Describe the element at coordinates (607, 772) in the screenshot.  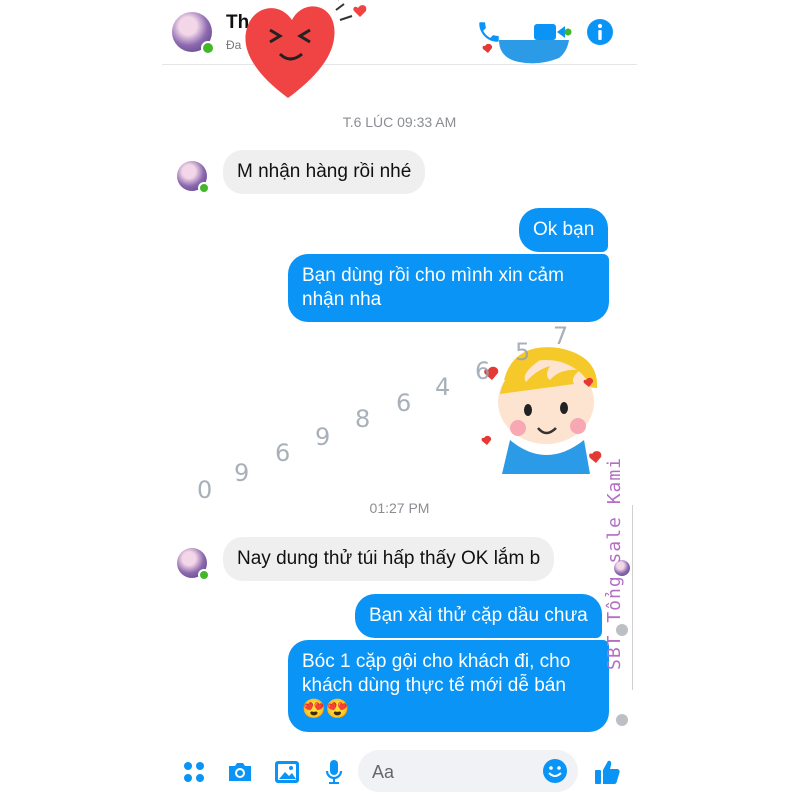
I see `like-icon` at that location.